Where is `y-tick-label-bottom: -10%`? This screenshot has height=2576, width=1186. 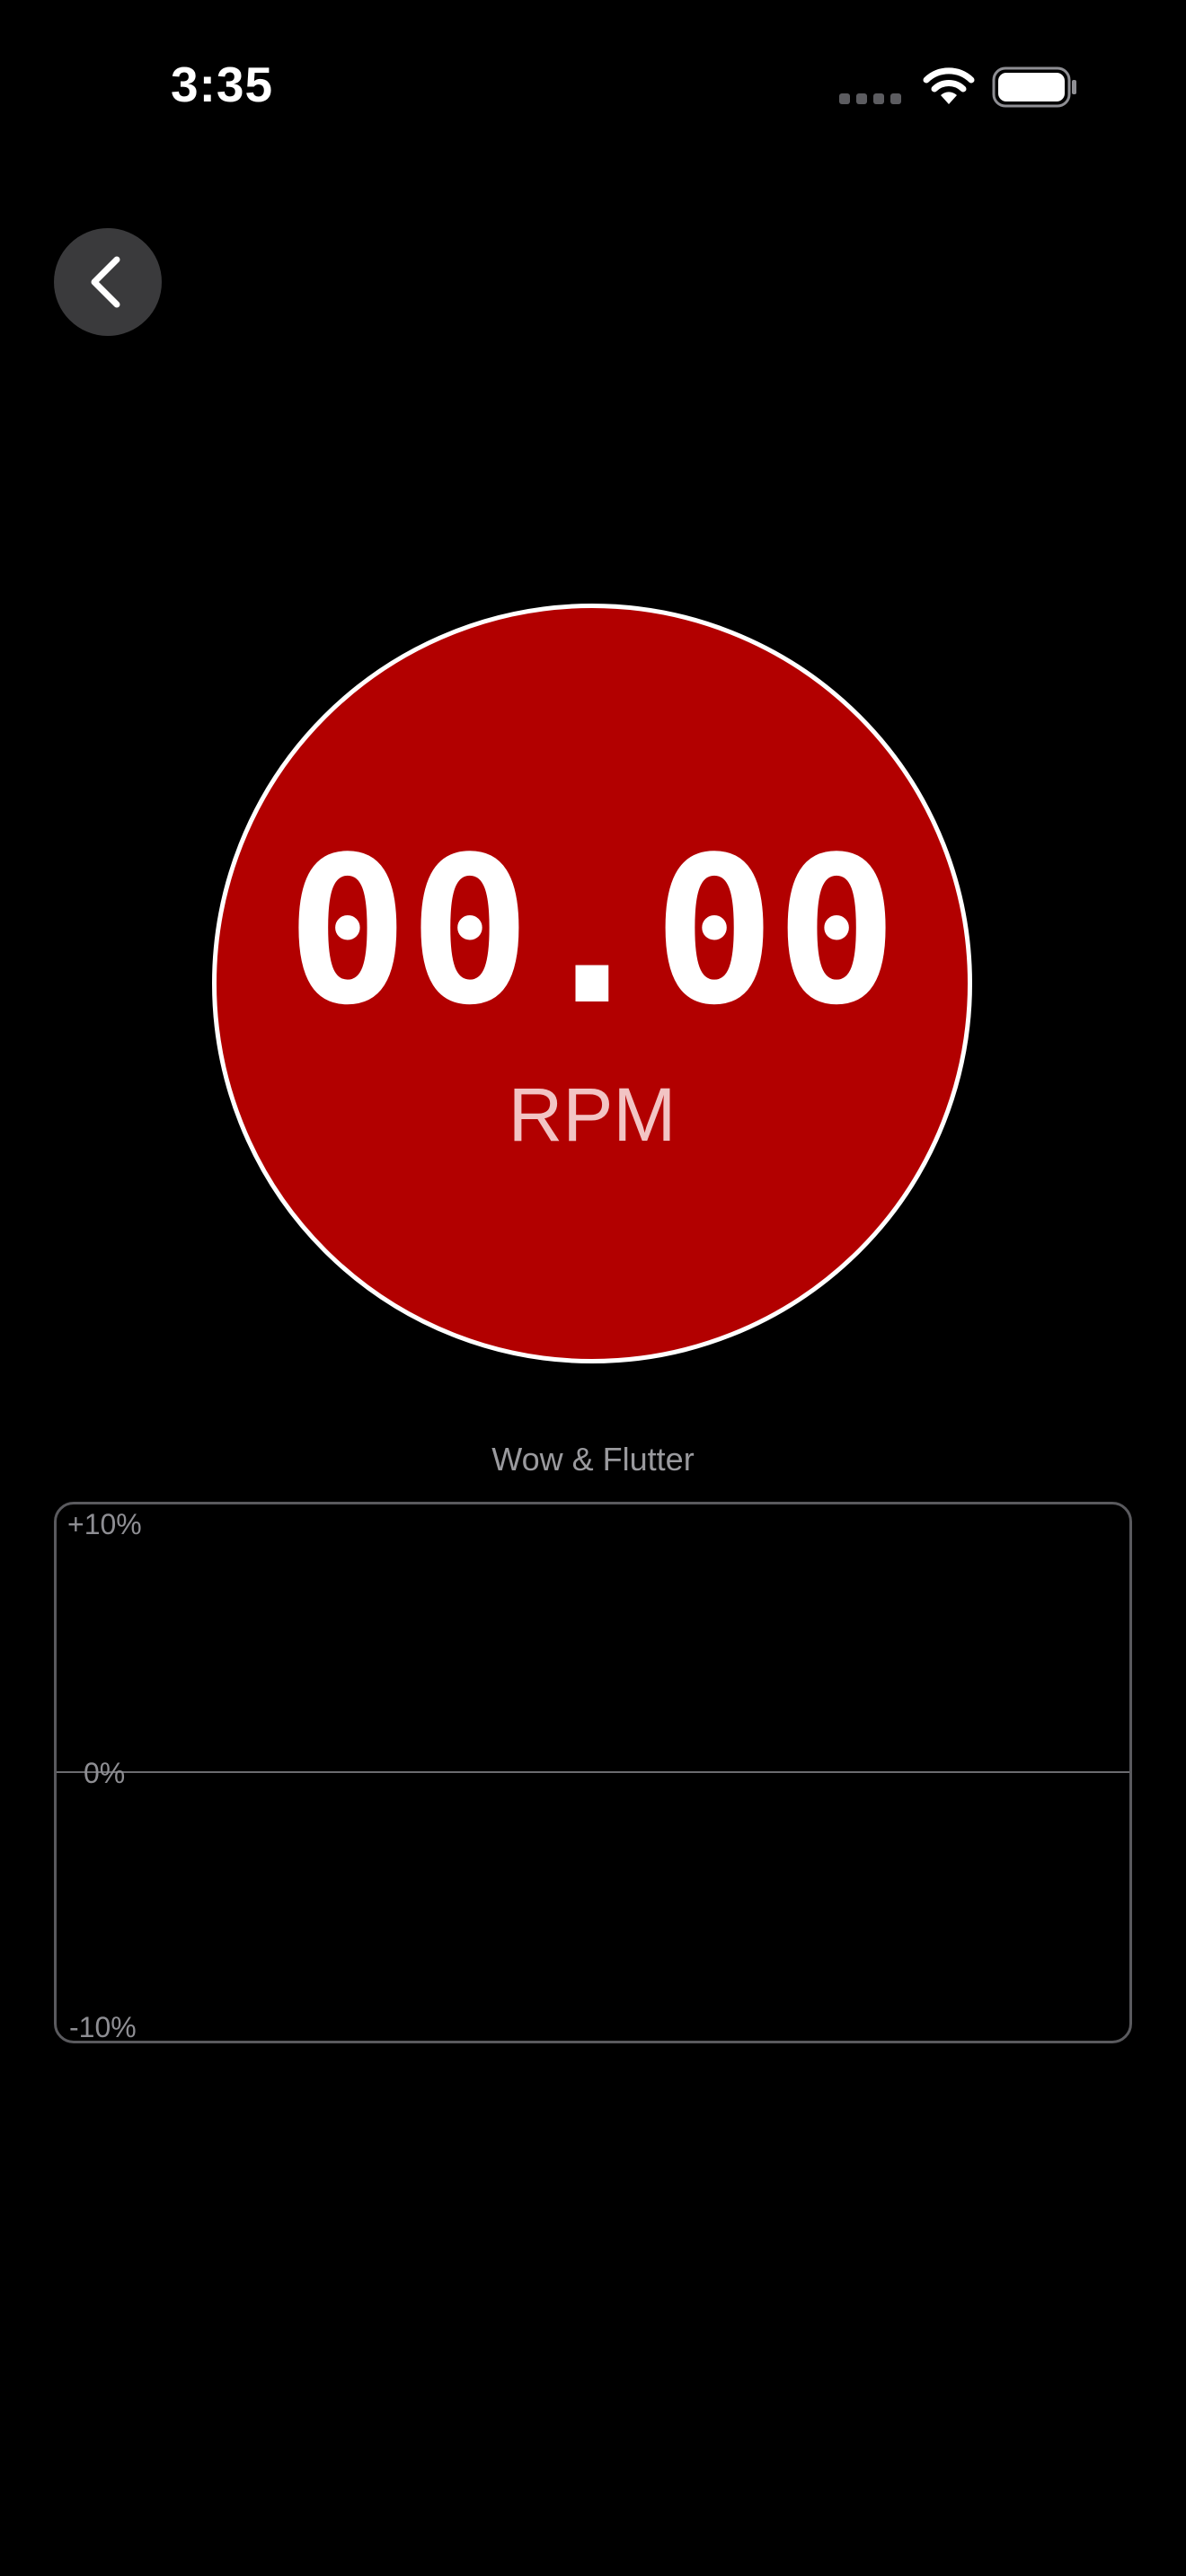
y-tick-label-bottom: -10% is located at coordinates (103, 2027).